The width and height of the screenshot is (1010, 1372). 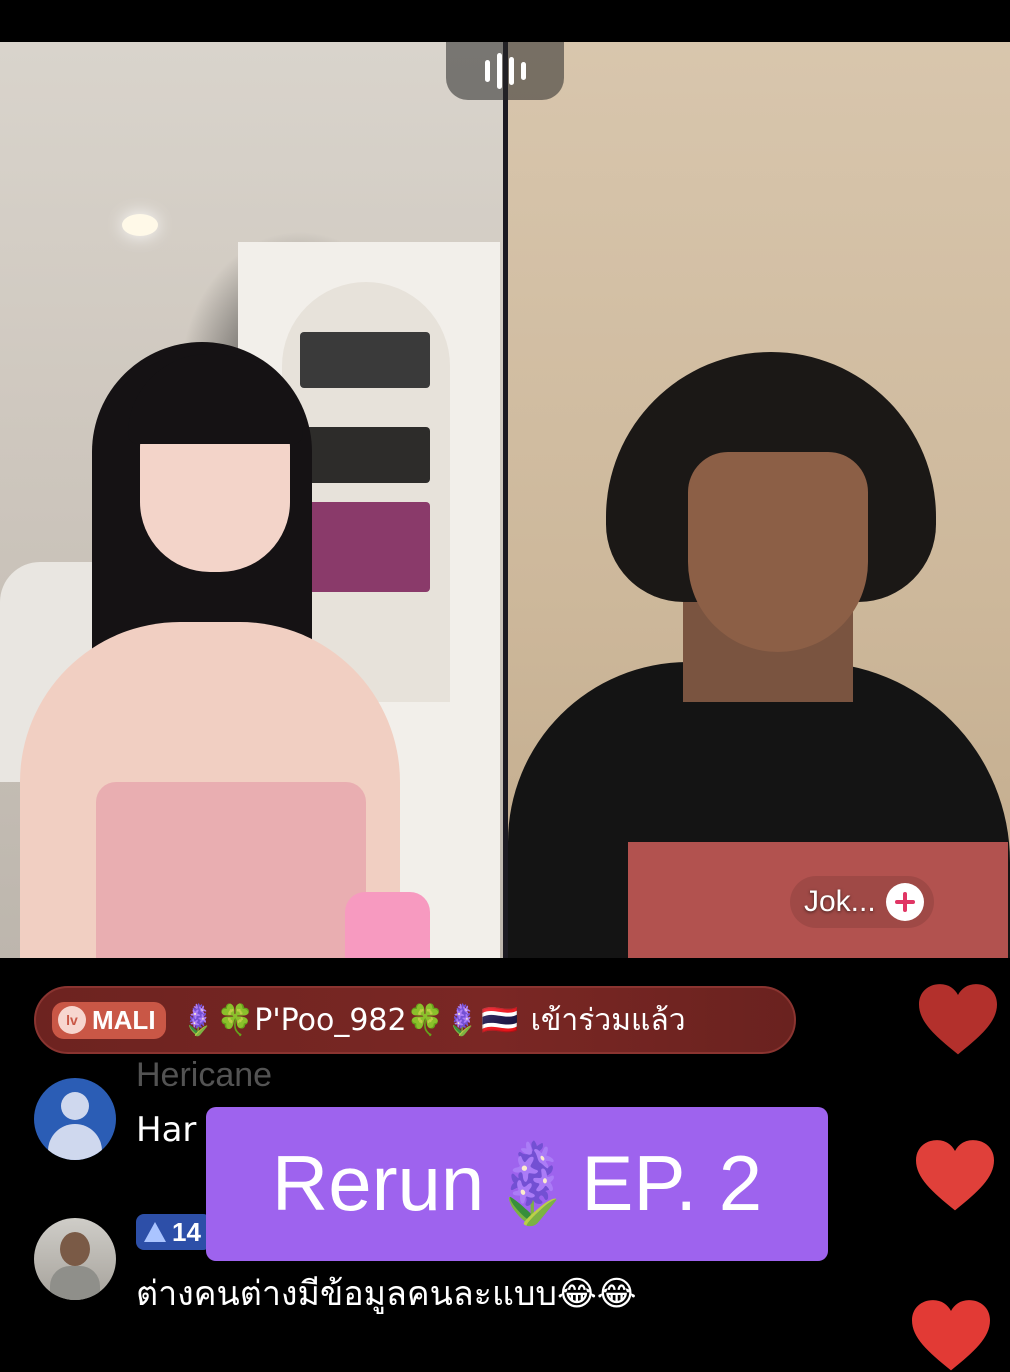 What do you see at coordinates (386, 1294) in the screenshot?
I see `comment-text: ต่างคนต่างมีข้อมูลคนละแบบ😂😂` at bounding box center [386, 1294].